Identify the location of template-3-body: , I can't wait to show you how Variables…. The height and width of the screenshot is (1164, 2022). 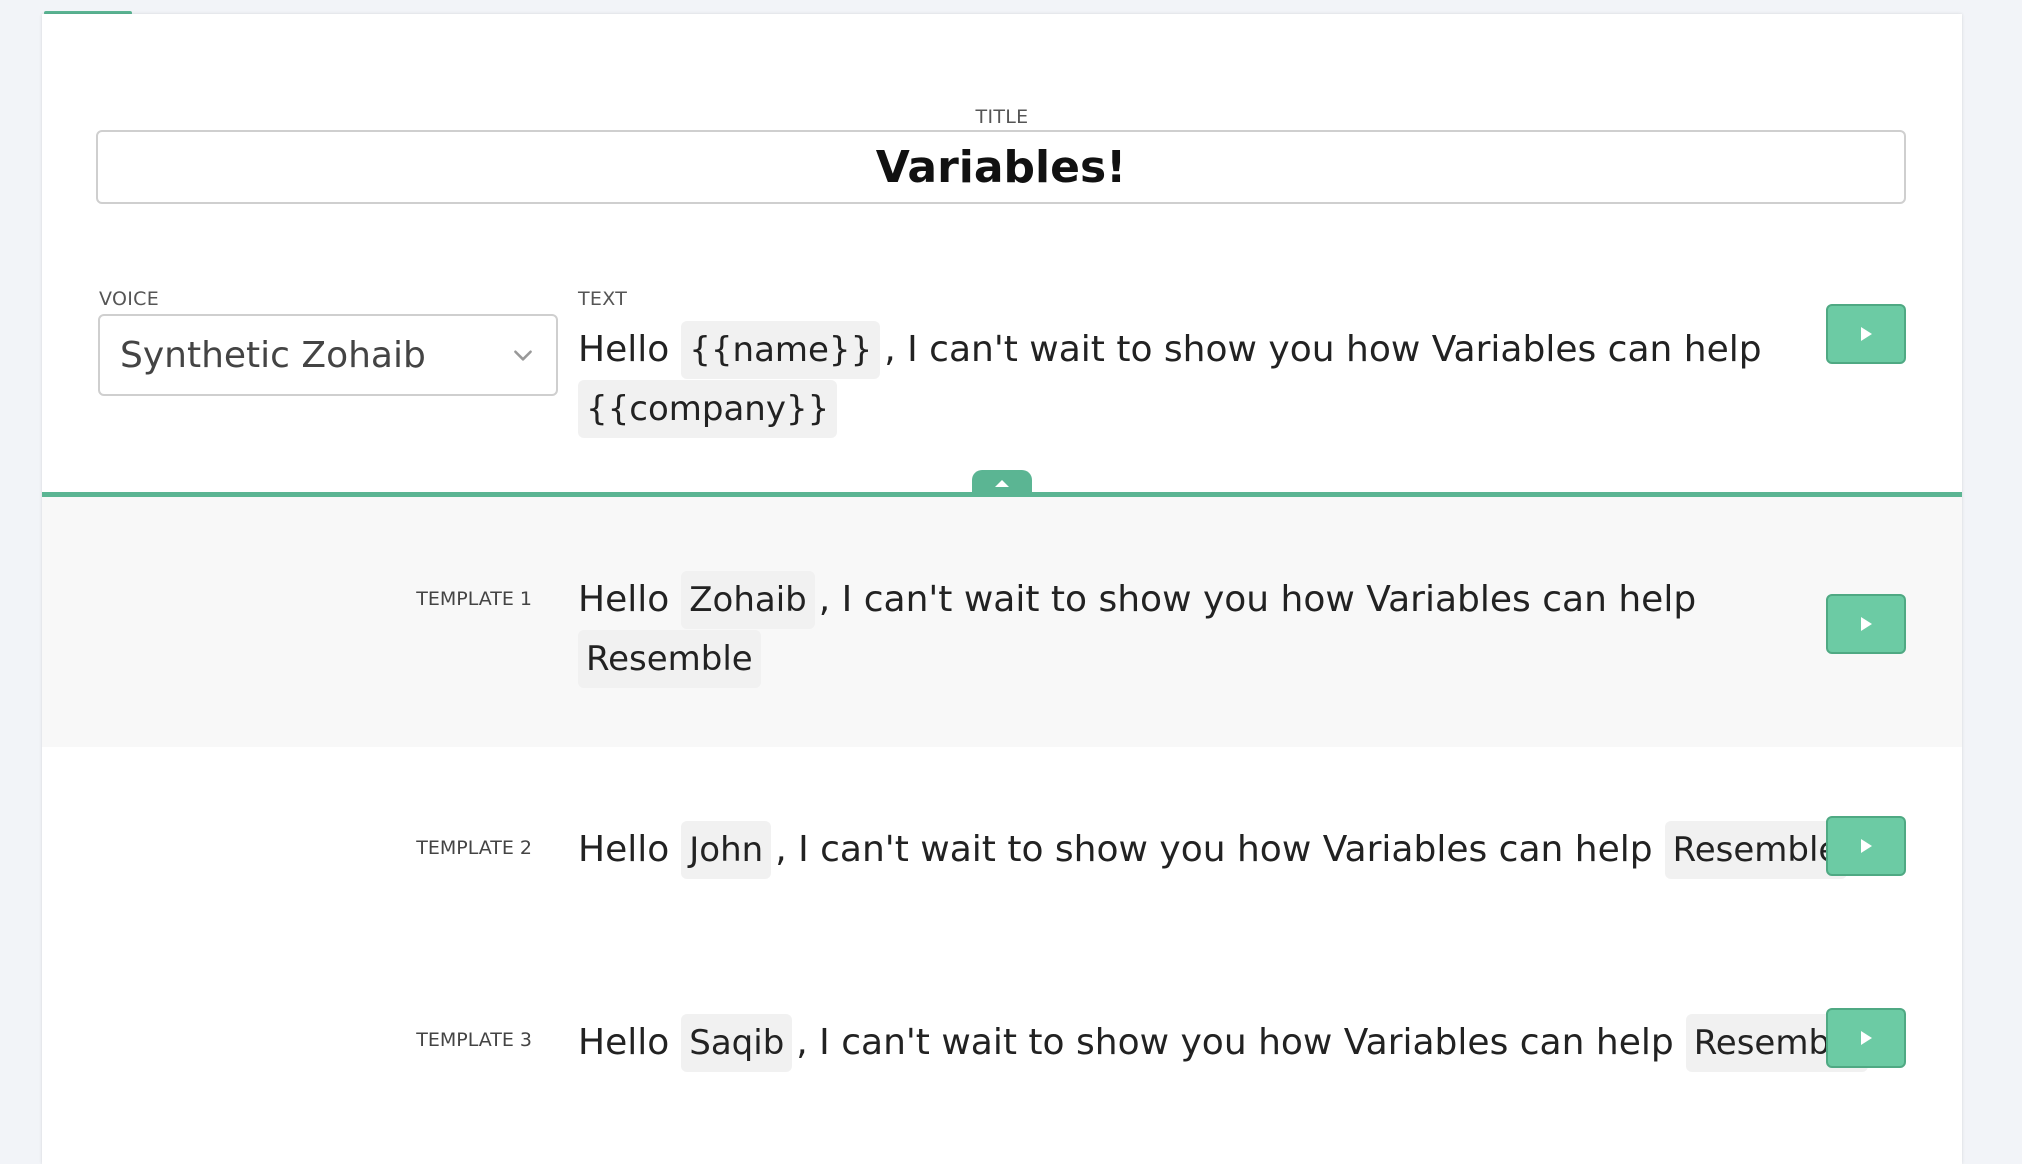
(1235, 1042).